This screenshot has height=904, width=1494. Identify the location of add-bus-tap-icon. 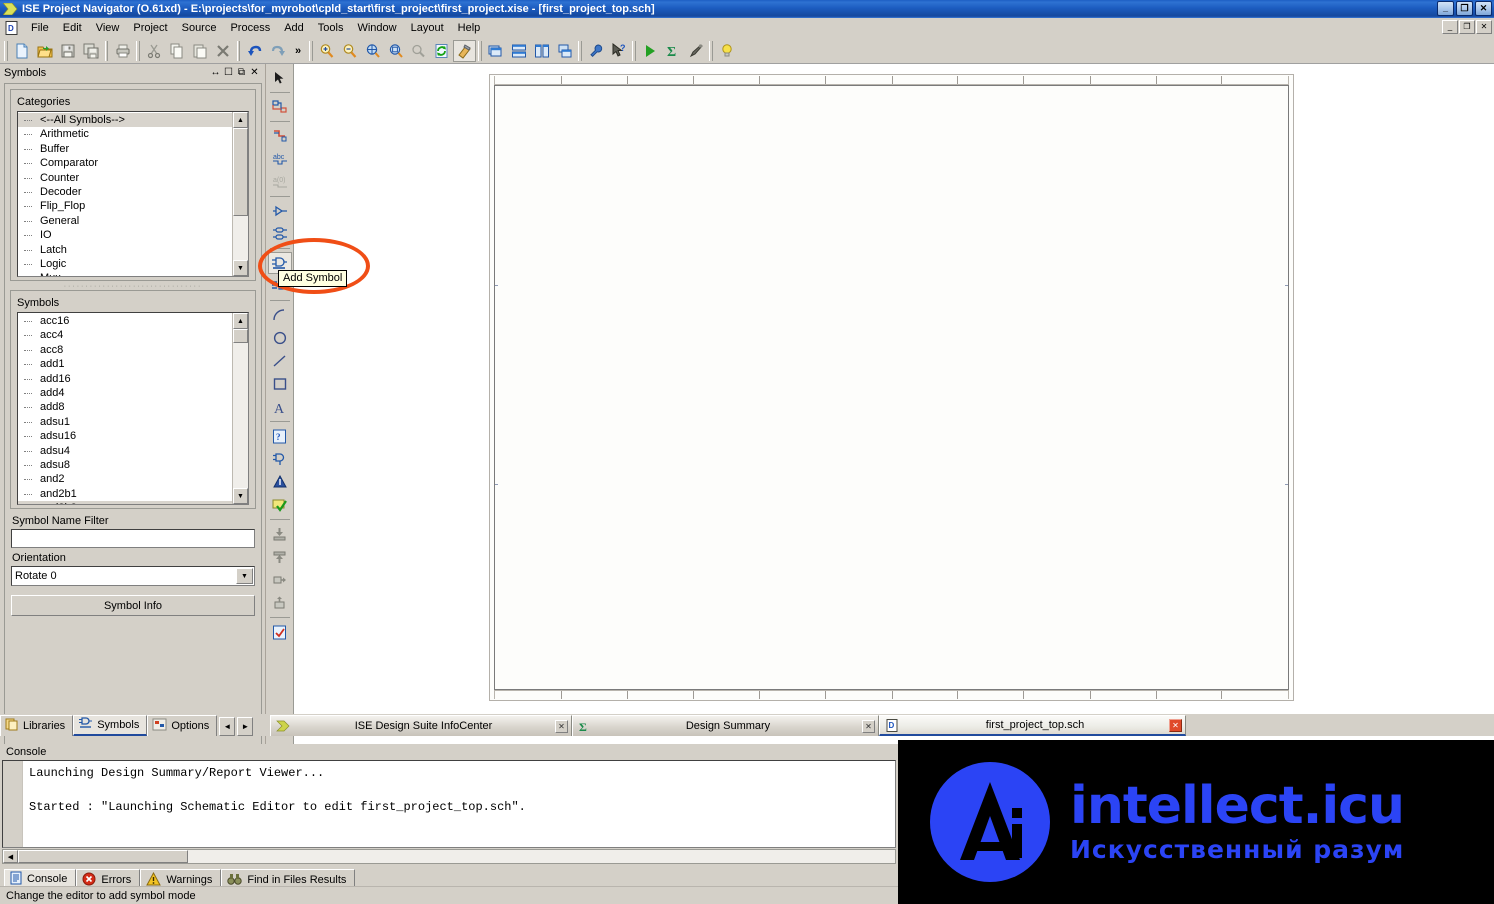
(280, 136).